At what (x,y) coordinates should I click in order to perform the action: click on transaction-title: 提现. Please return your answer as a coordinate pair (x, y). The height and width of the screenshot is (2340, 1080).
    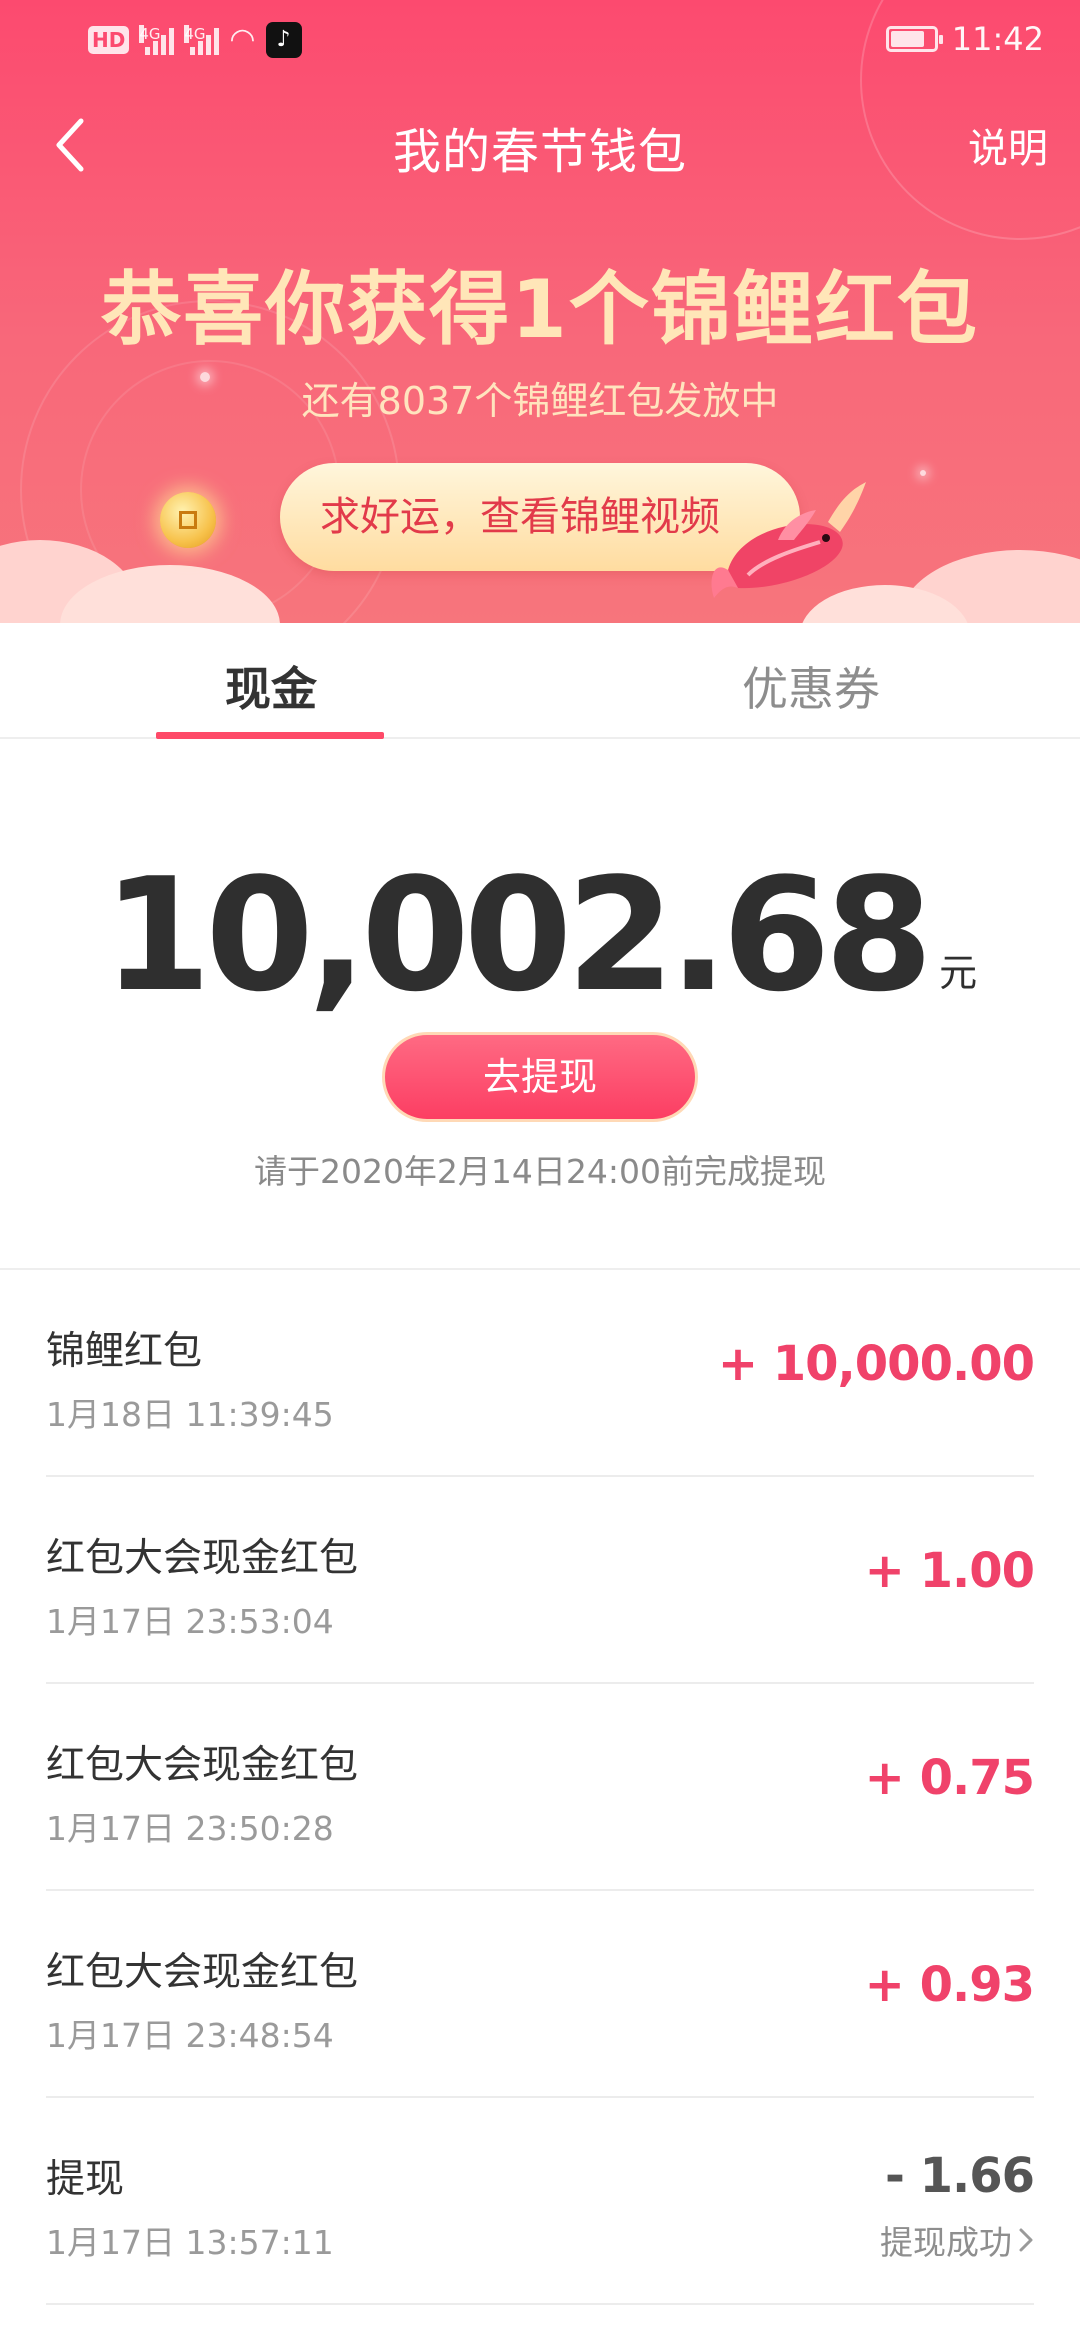
    Looking at the image, I should click on (85, 2179).